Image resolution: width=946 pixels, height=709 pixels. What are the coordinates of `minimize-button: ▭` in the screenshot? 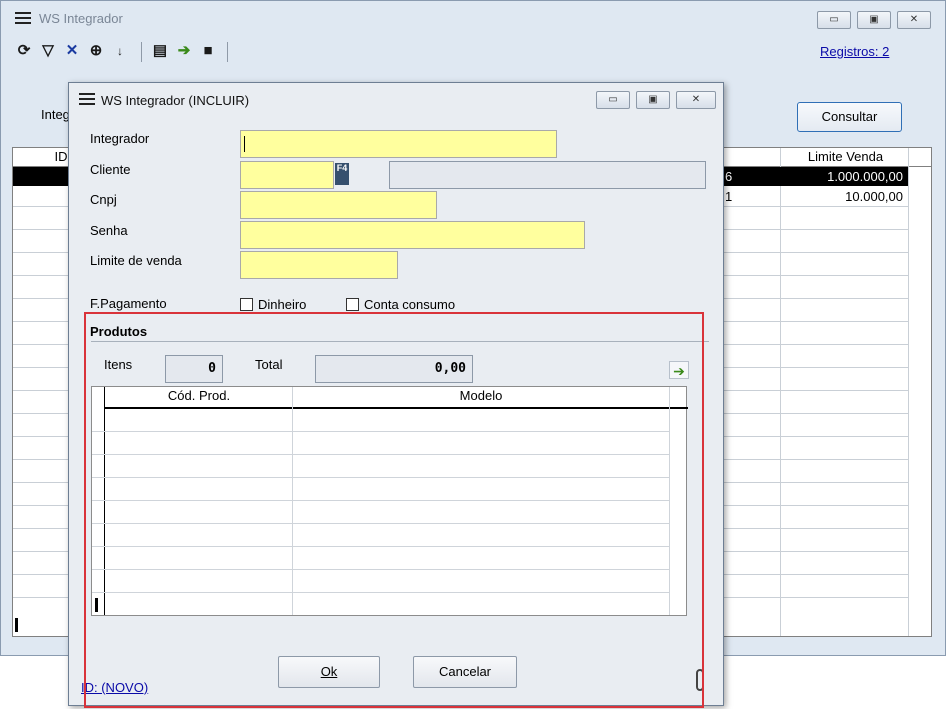 It's located at (834, 20).